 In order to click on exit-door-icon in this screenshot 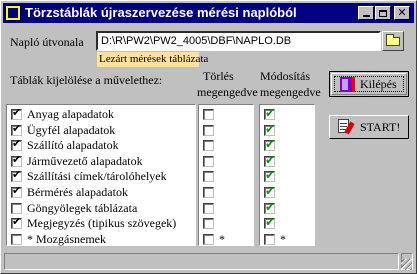, I will do `click(347, 84)`.